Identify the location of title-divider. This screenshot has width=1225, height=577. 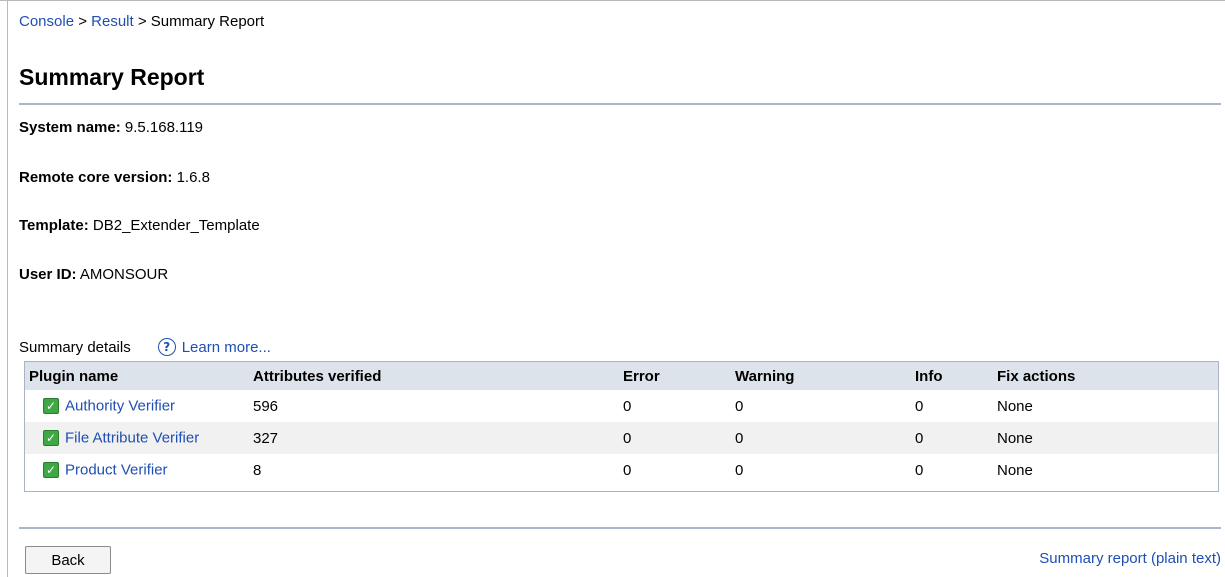
(620, 104).